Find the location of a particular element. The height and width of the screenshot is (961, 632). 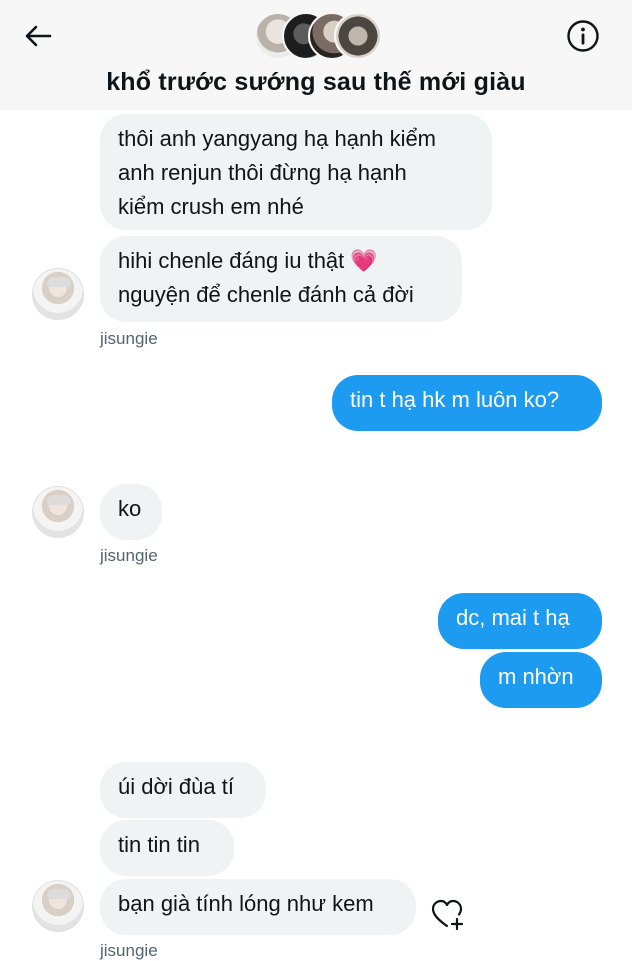

info-button is located at coordinates (583, 36).